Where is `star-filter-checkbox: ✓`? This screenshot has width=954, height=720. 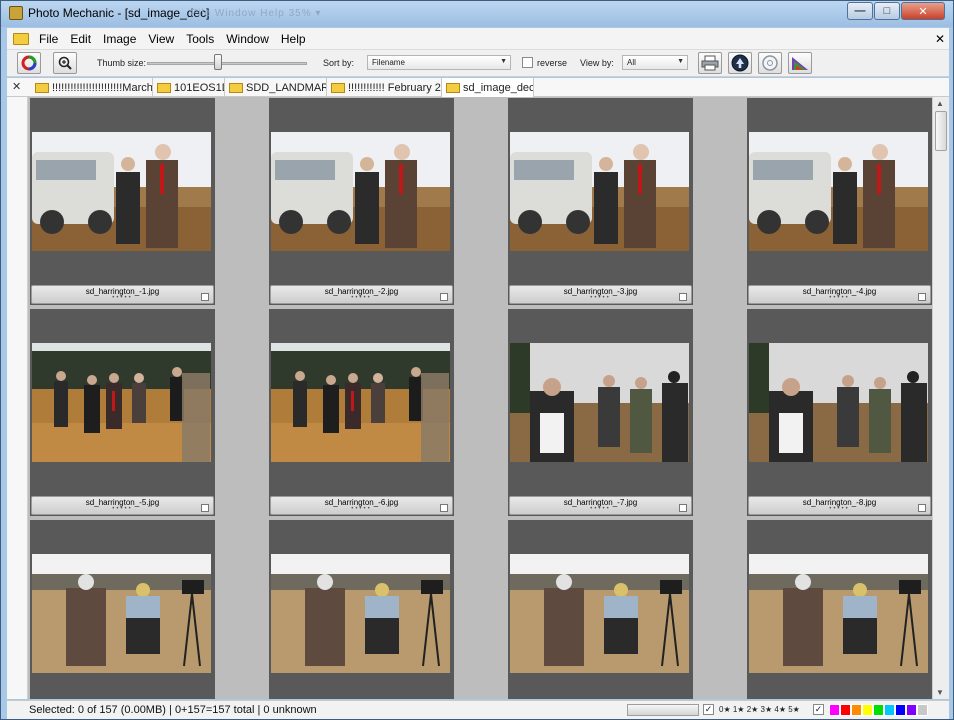
star-filter-checkbox: ✓ is located at coordinates (708, 709).